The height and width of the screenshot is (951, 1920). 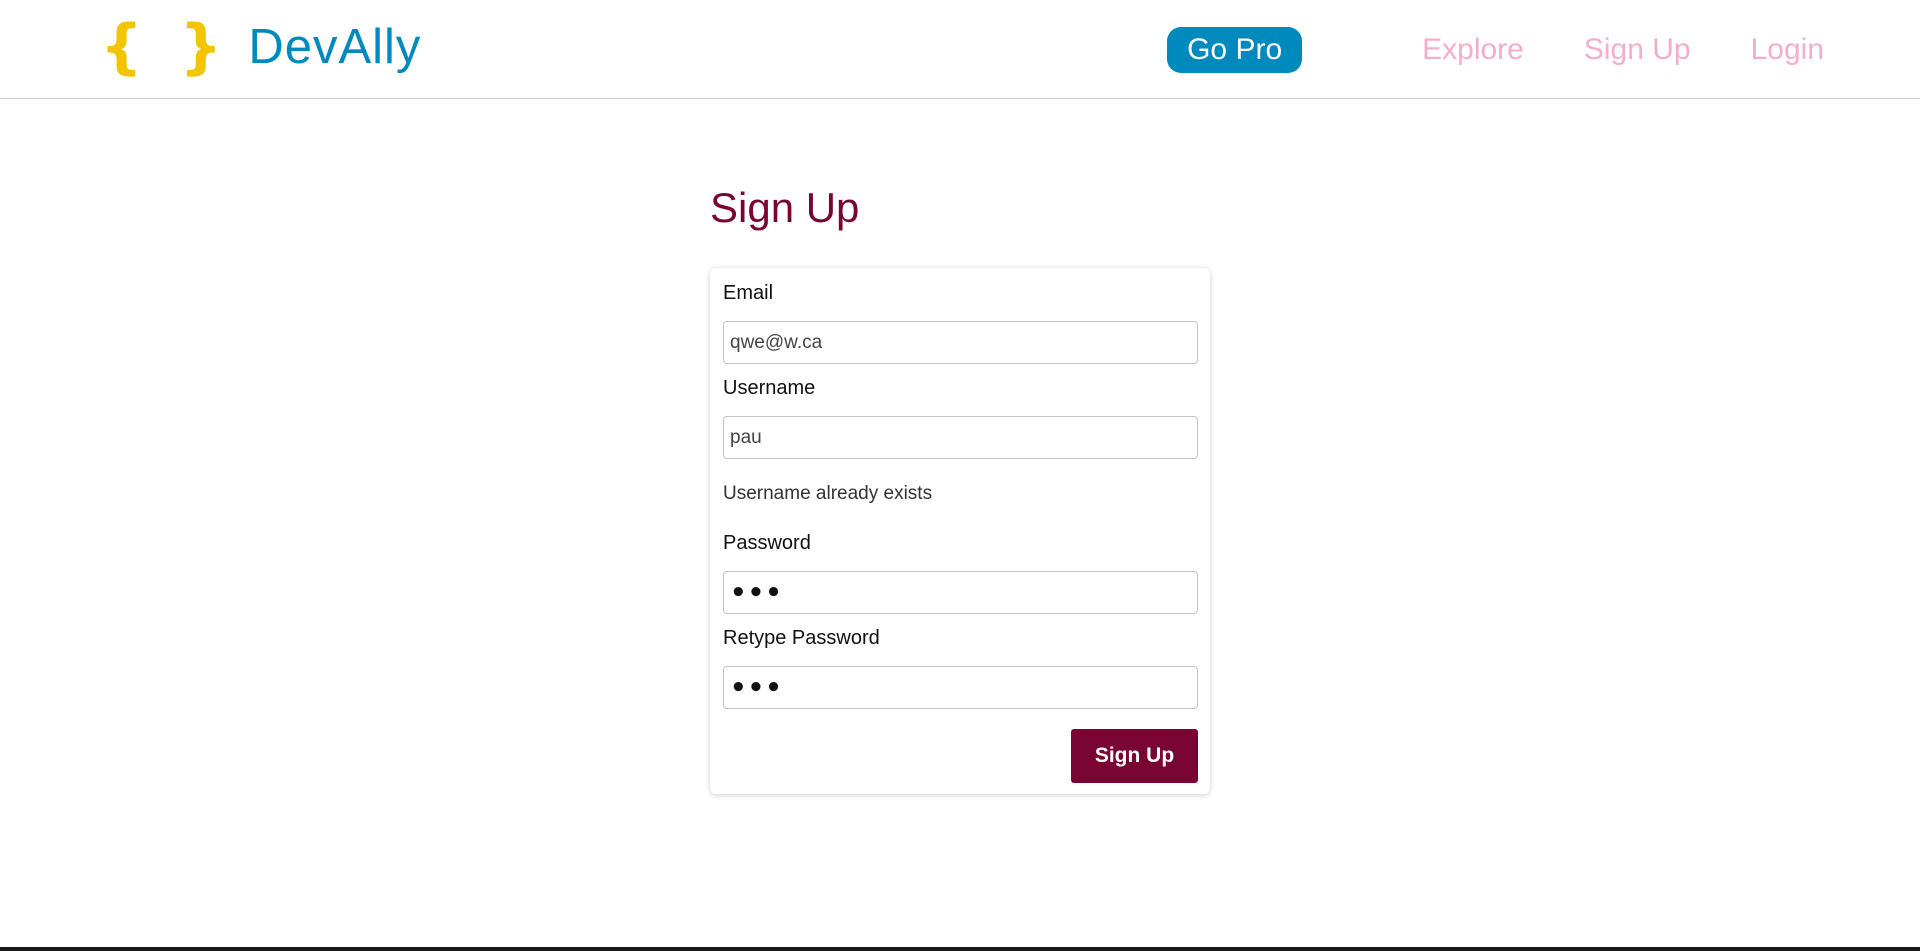 What do you see at coordinates (1637, 50) in the screenshot?
I see `nav-sign-up-link: Sign Up` at bounding box center [1637, 50].